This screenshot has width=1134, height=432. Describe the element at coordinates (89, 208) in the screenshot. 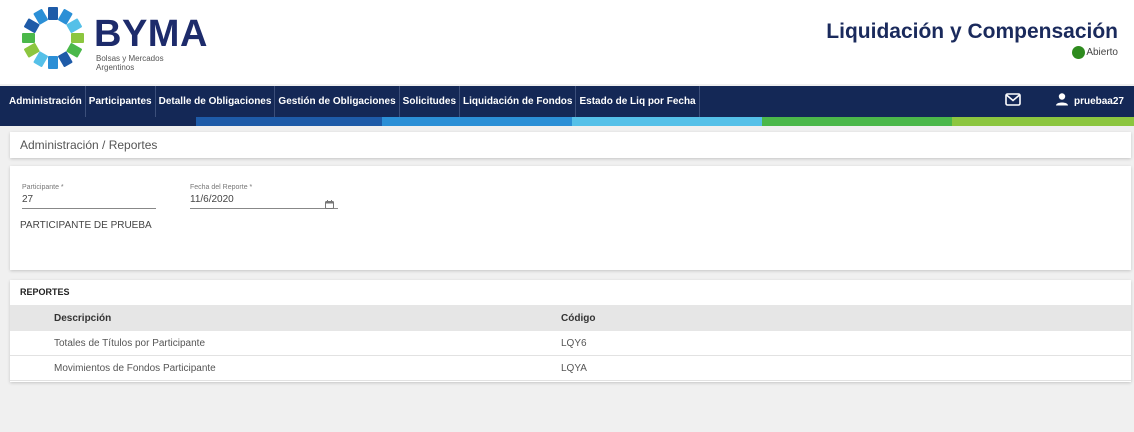

I see `participante-underline` at that location.